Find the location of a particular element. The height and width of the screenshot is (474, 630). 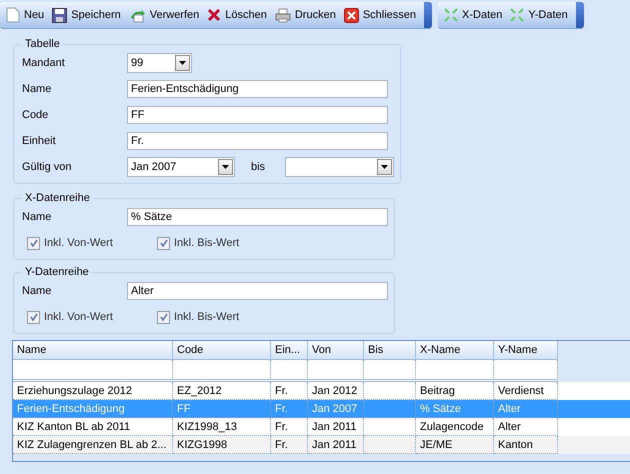

table-cell: Fr. is located at coordinates (289, 445).